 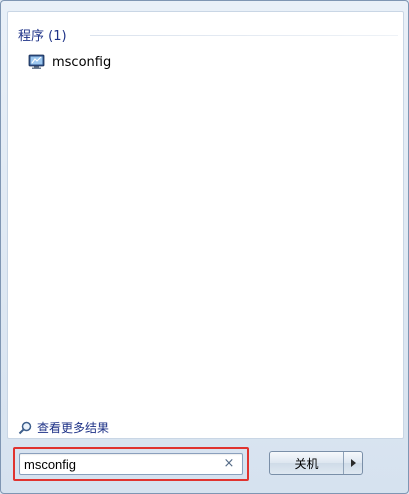 I want to click on see-more-results-link: 查看更多结果, so click(x=88, y=427).